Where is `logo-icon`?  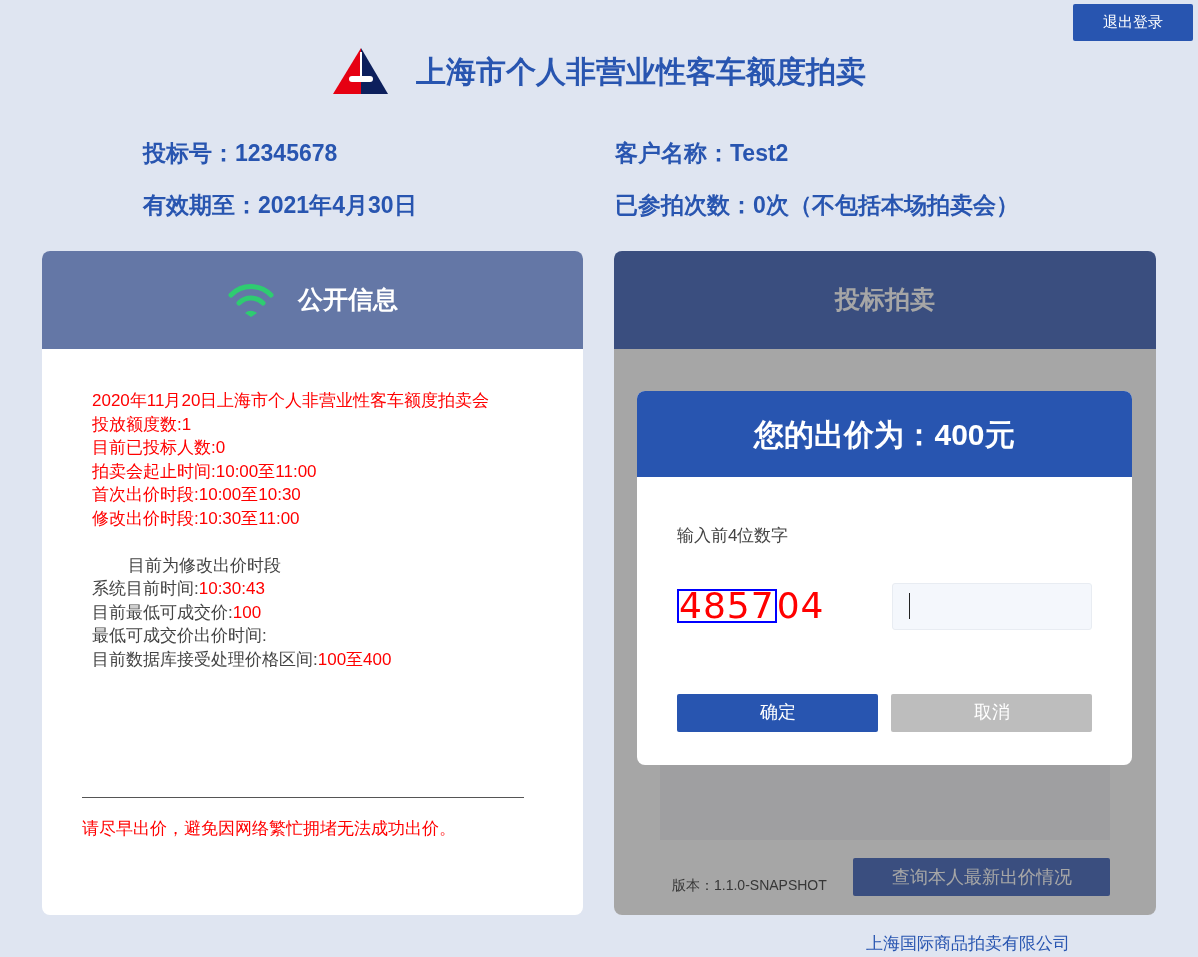 logo-icon is located at coordinates (360, 71).